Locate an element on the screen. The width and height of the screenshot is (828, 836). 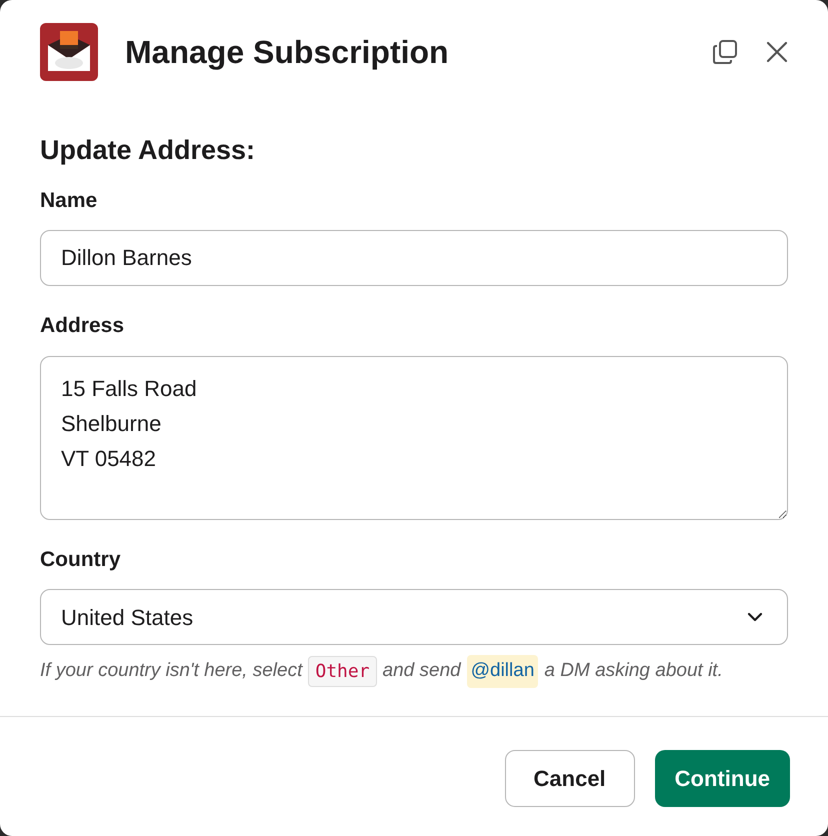
field-label: Country is located at coordinates (81, 559).